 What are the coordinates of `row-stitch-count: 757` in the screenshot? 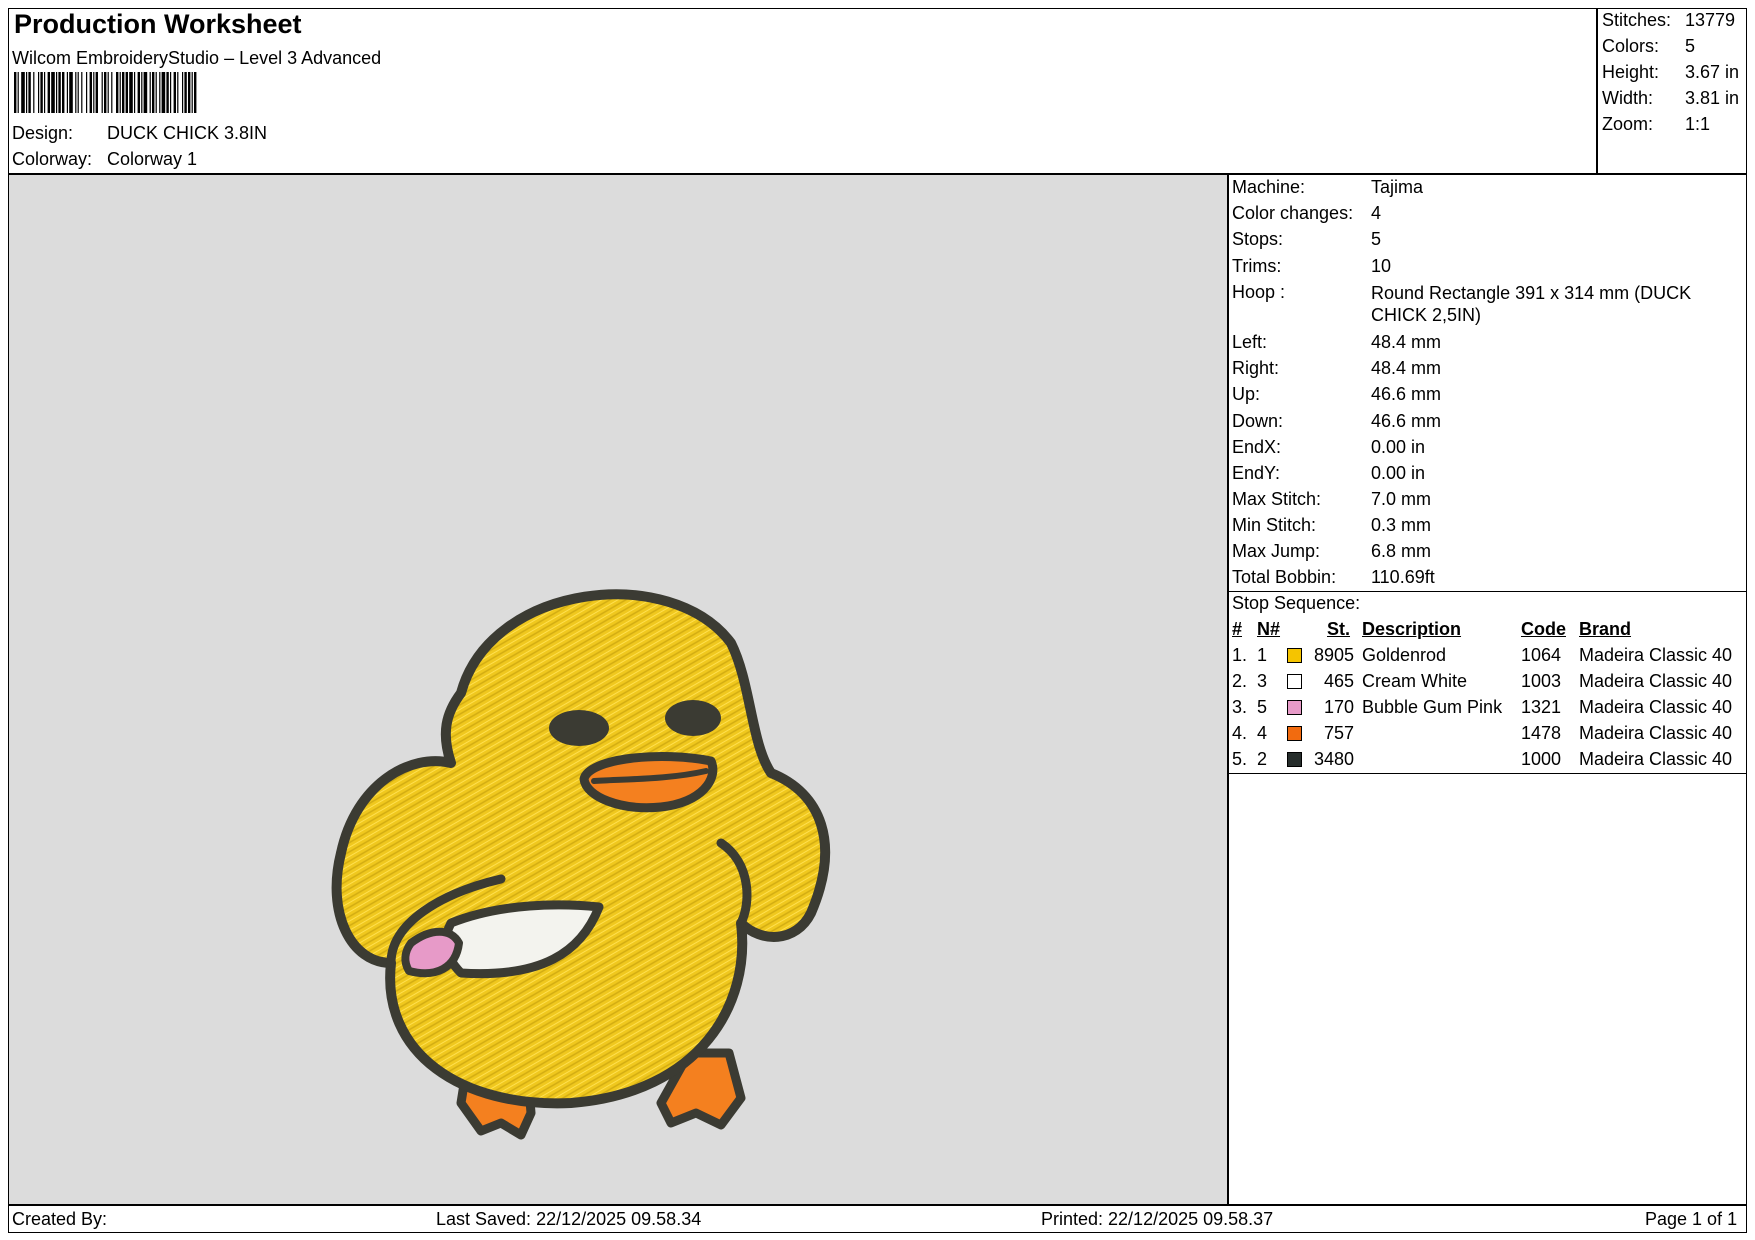 It's located at (1338, 733).